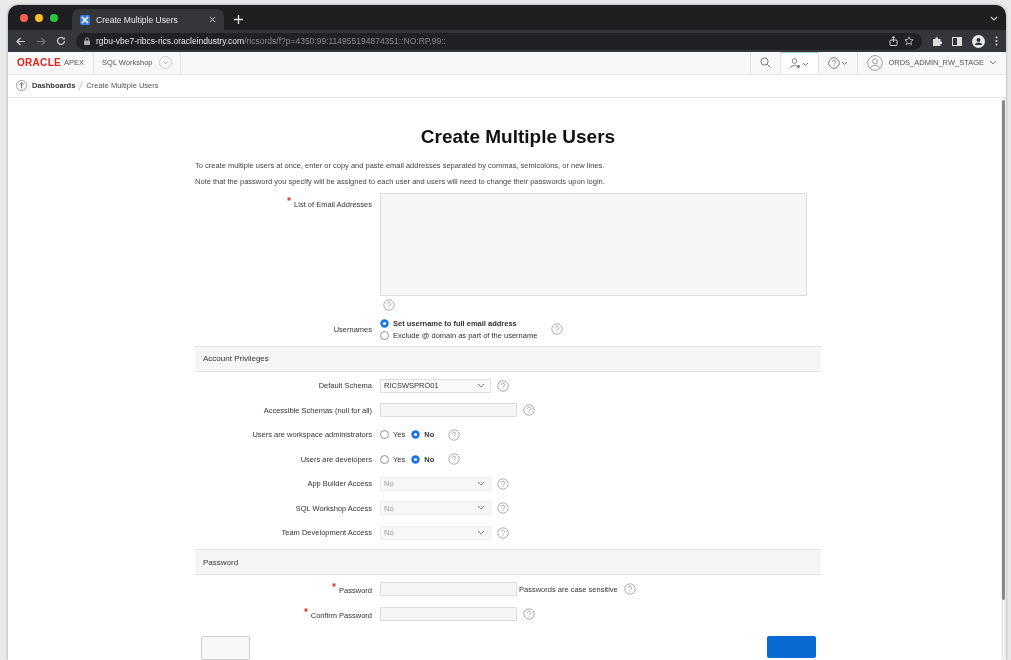  I want to click on user-settings-icon, so click(800, 63).